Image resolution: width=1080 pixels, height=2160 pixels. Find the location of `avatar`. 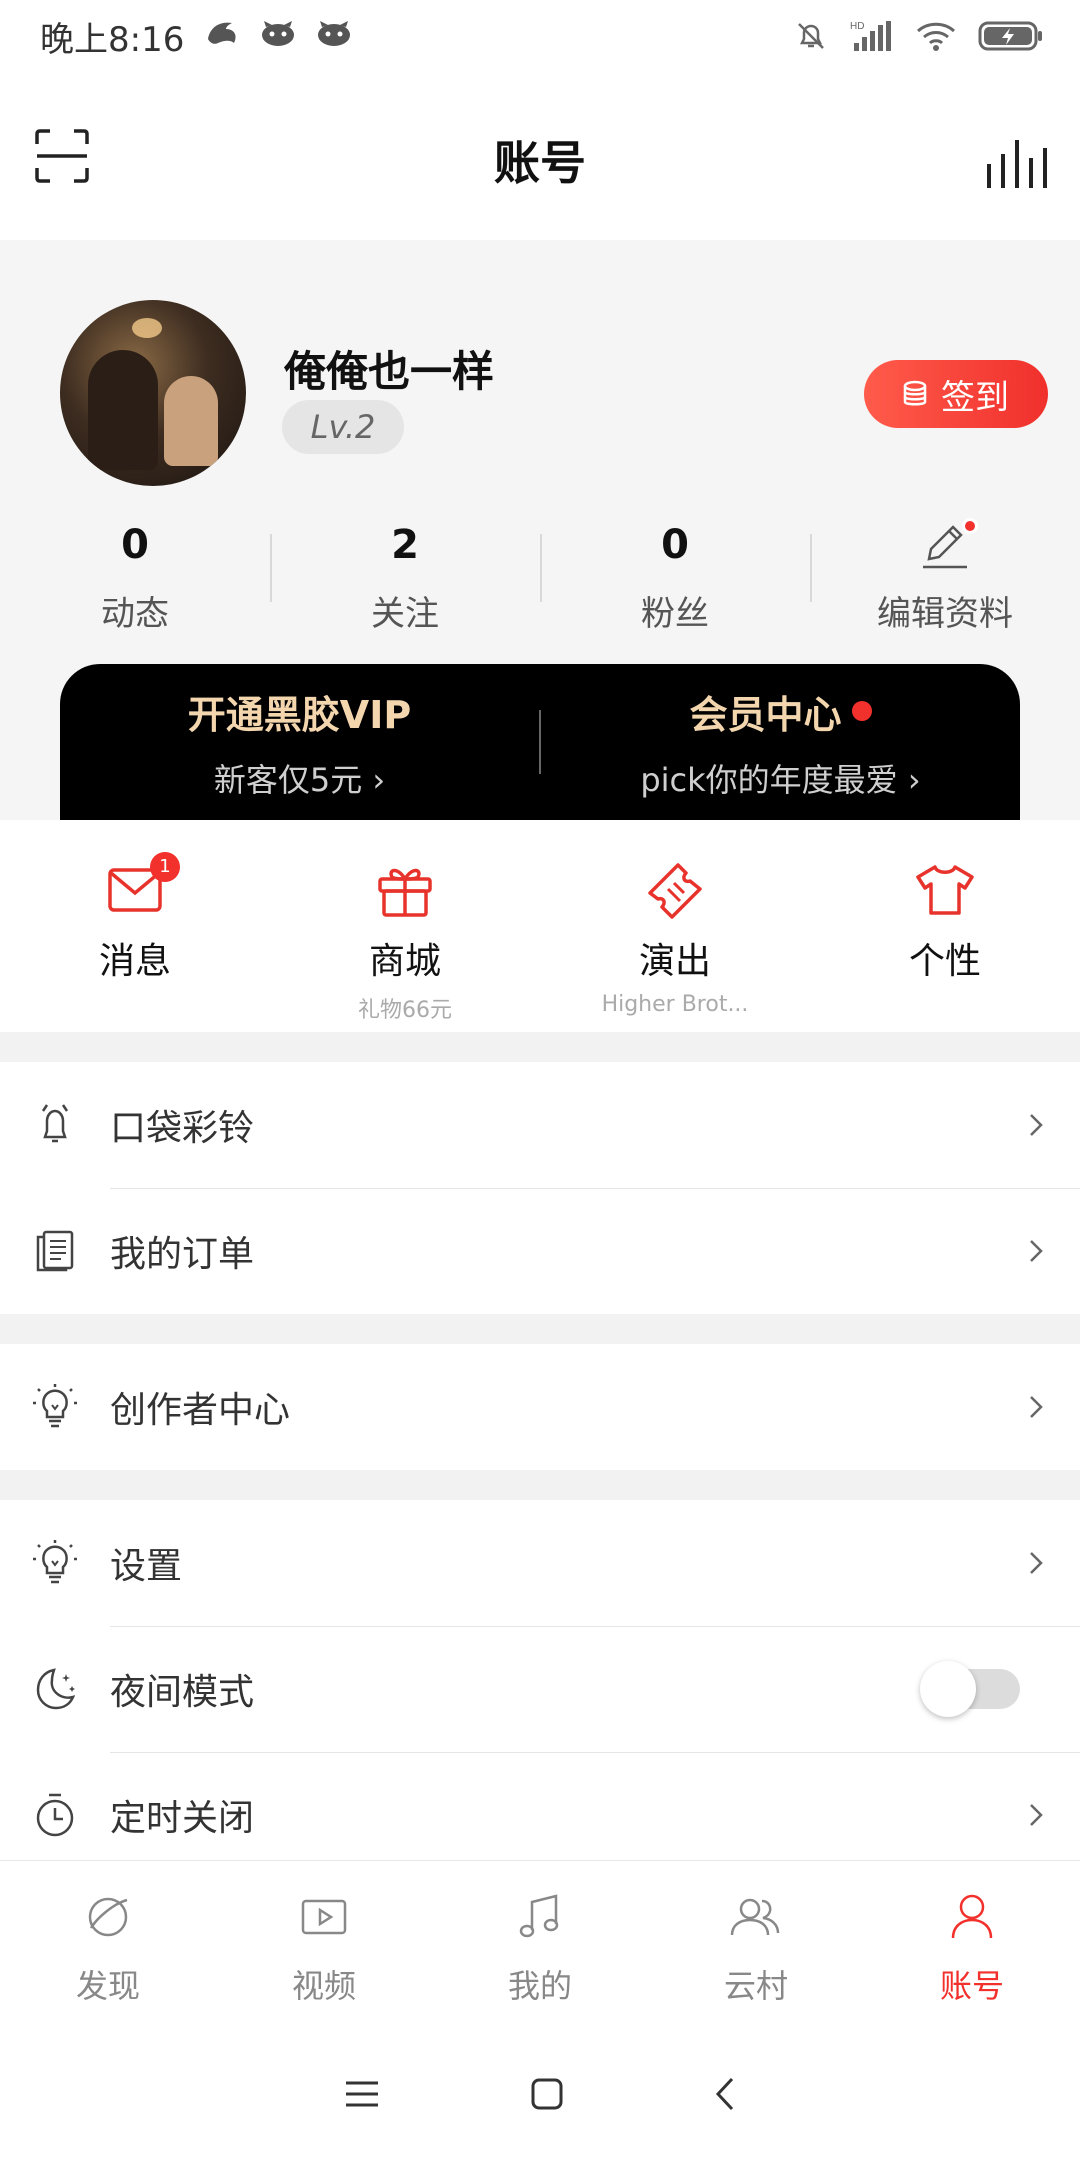

avatar is located at coordinates (153, 393).